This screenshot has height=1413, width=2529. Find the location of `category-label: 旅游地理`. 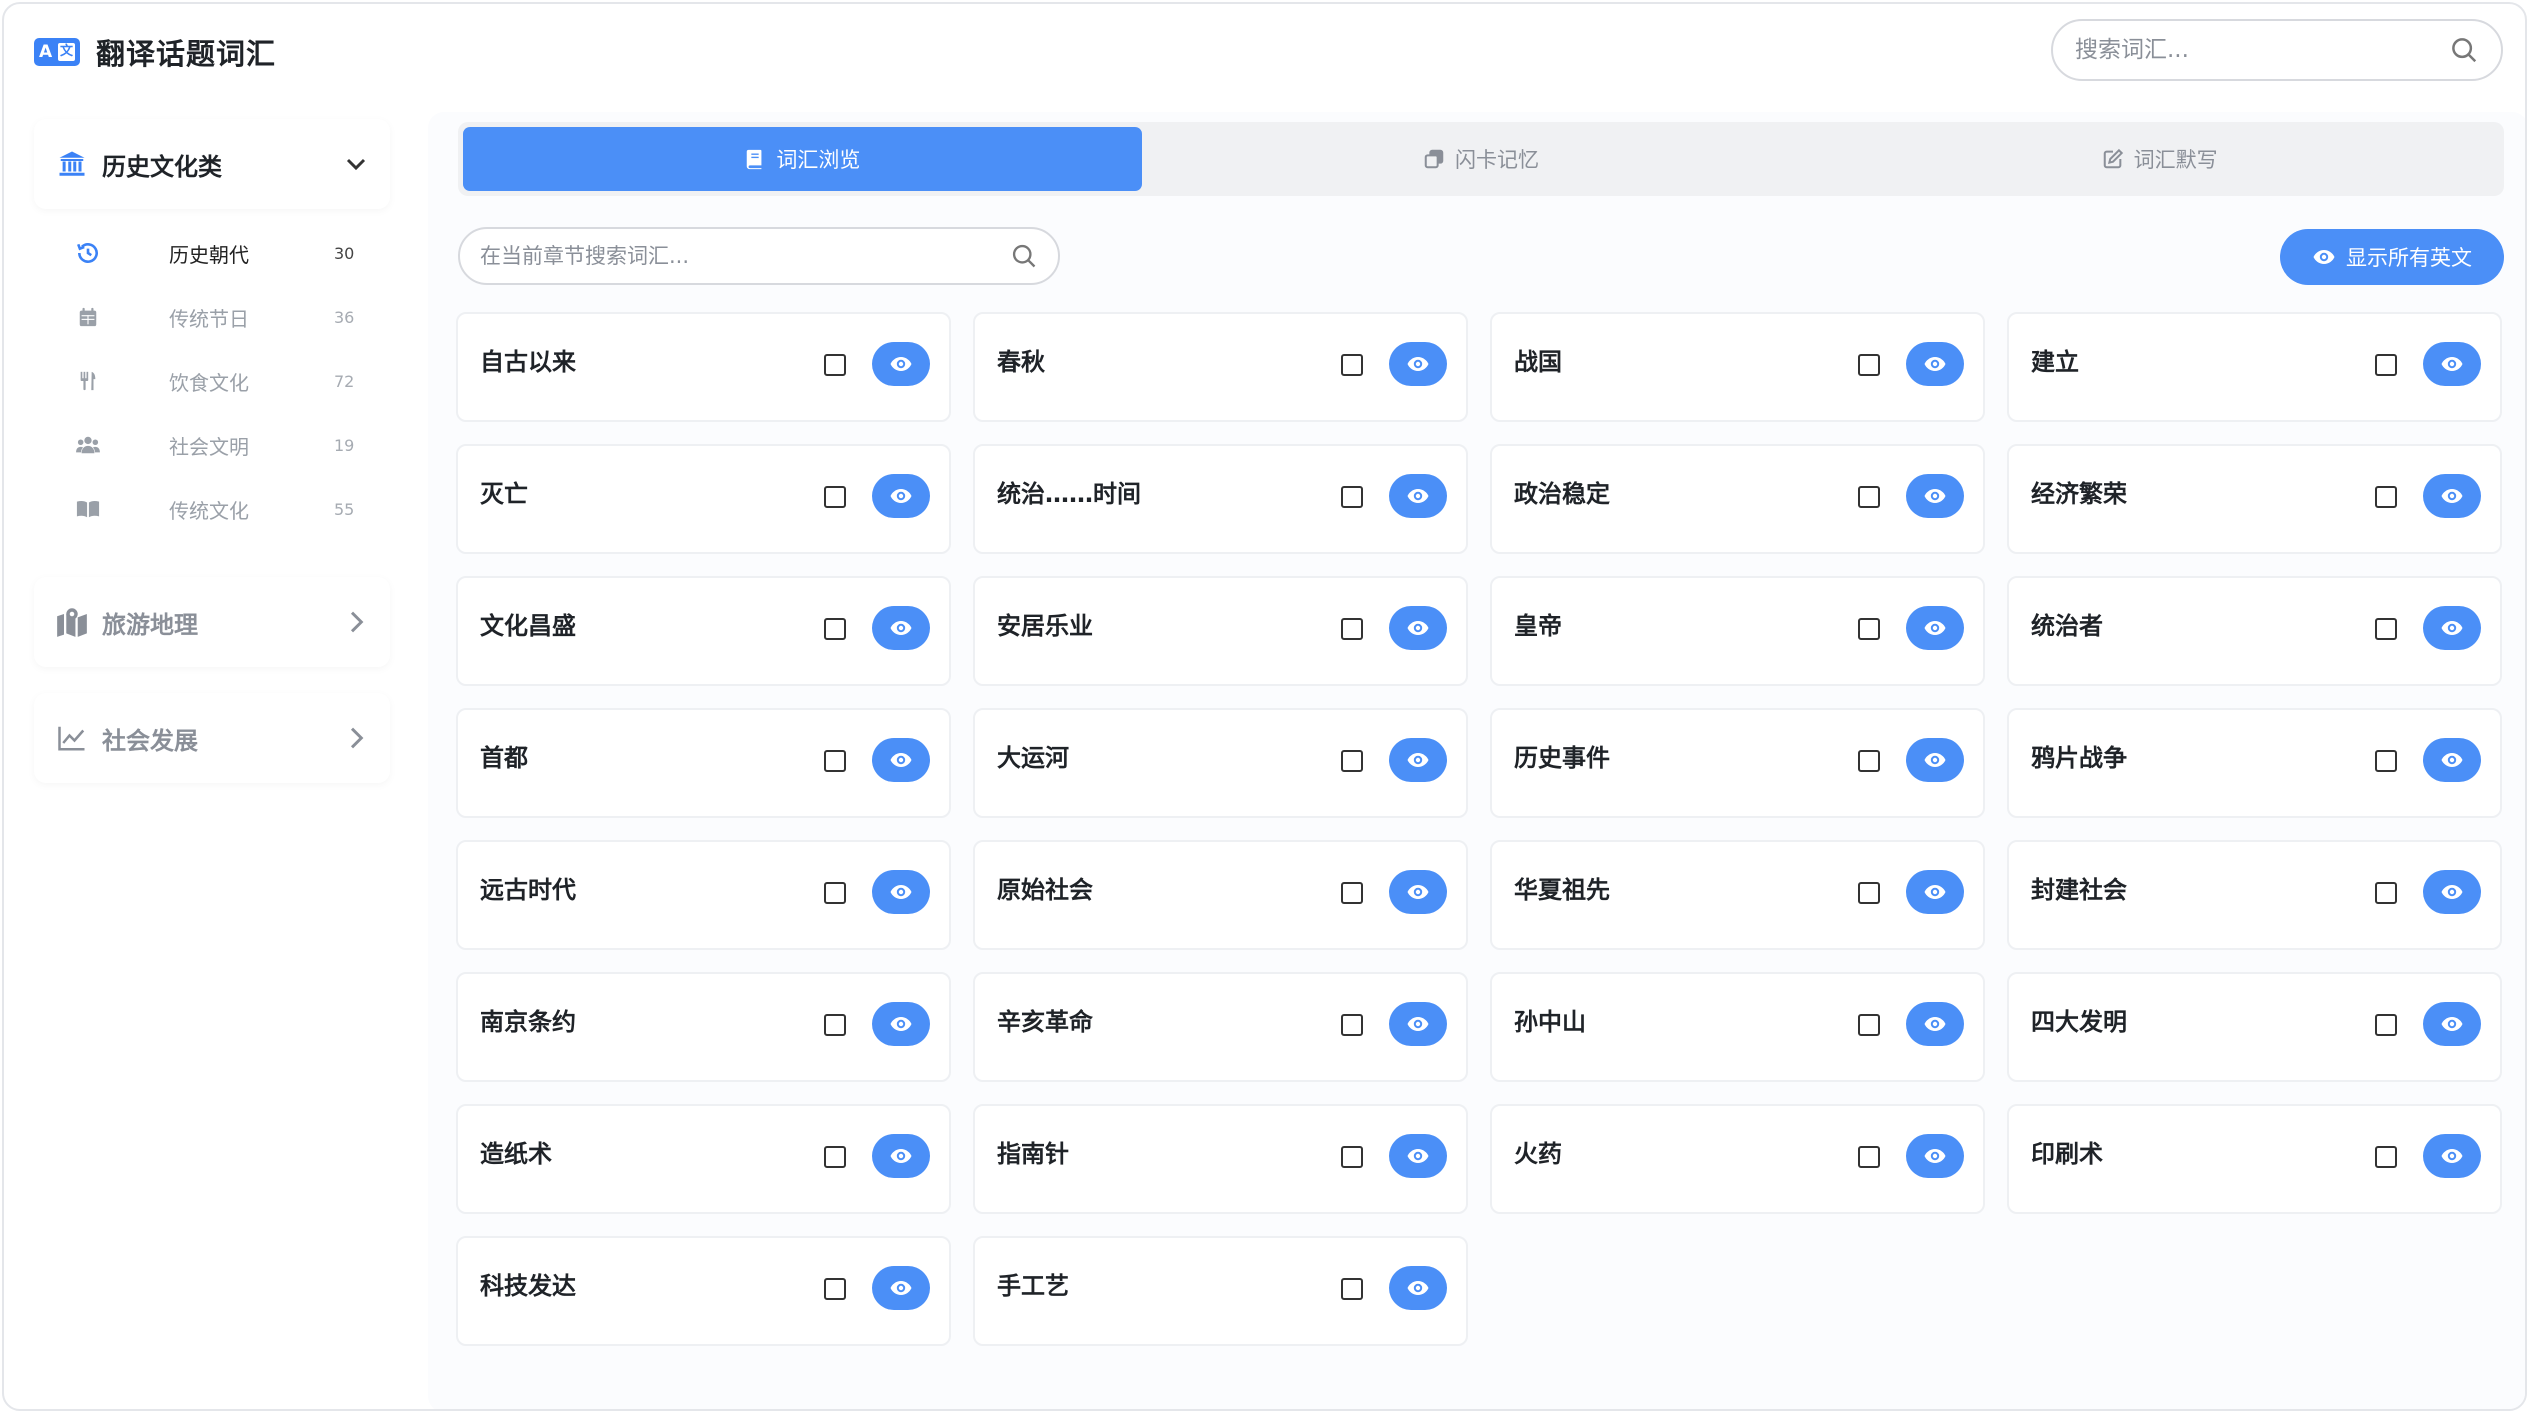

category-label: 旅游地理 is located at coordinates (150, 624).